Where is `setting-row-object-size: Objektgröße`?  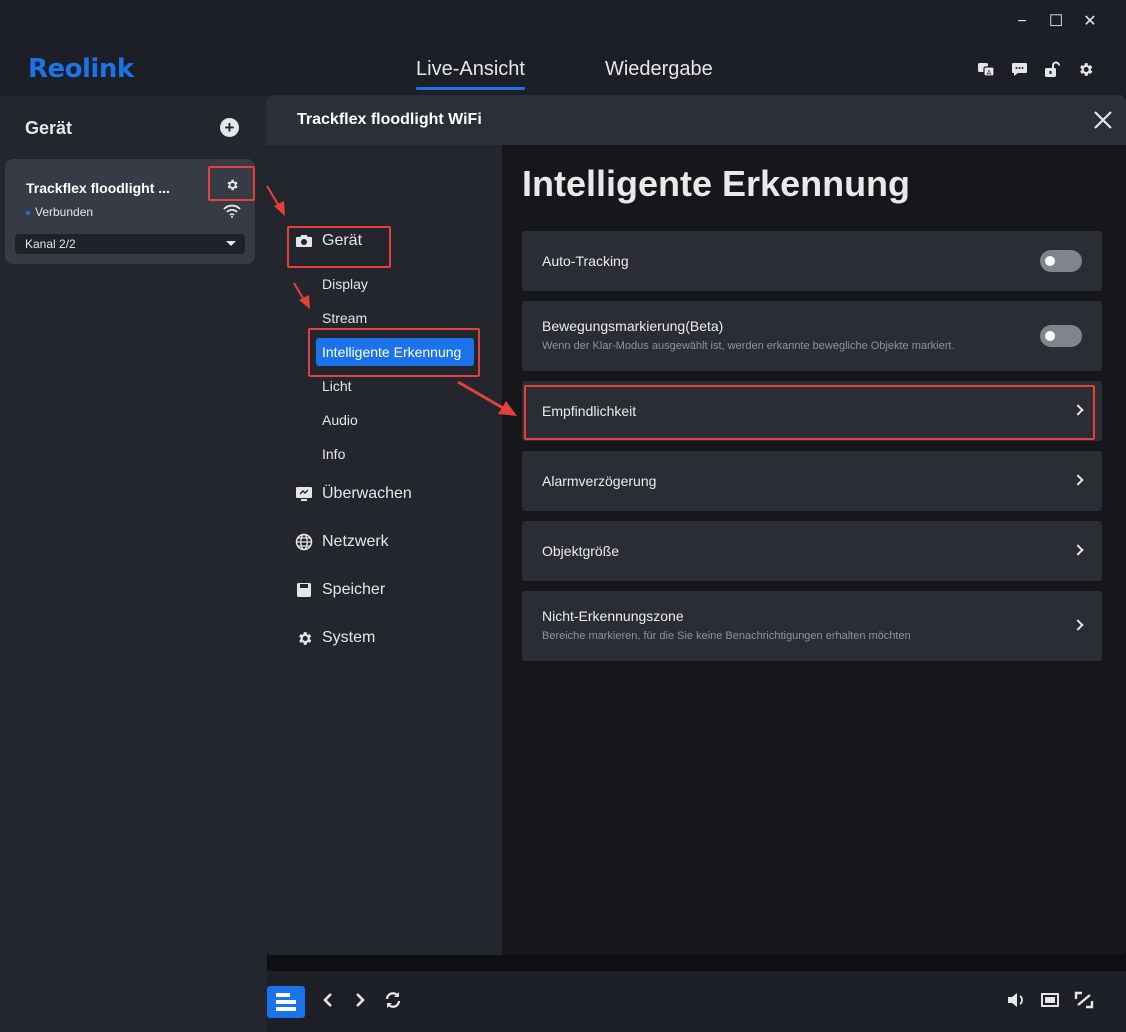
setting-row-object-size: Objektgröße is located at coordinates (812, 551).